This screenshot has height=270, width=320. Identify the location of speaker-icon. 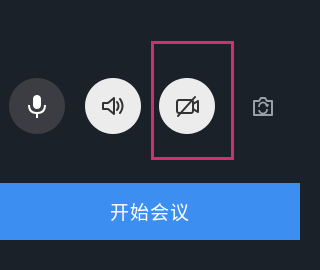
(113, 106).